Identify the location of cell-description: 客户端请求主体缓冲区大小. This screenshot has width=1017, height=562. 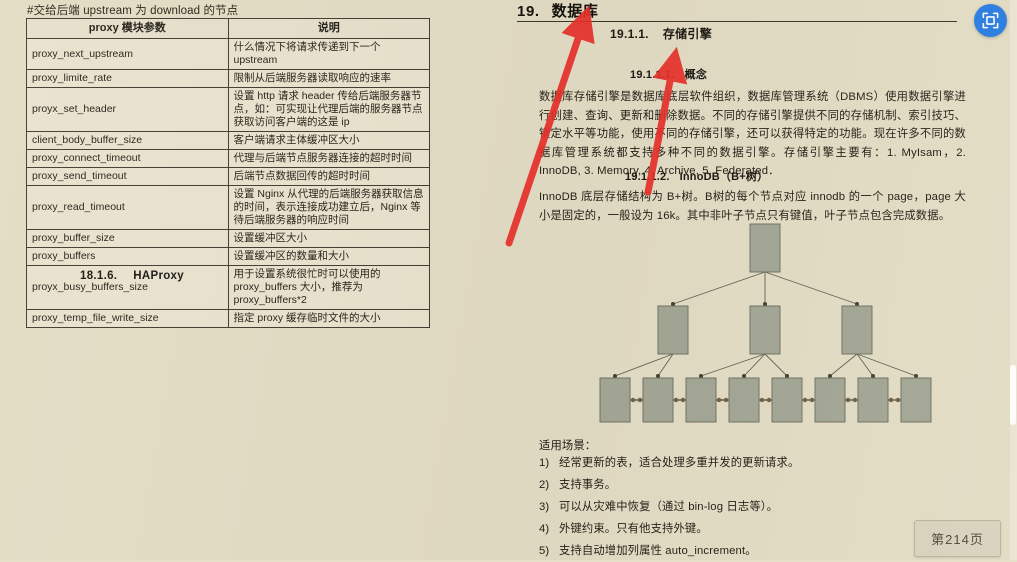
(328, 140).